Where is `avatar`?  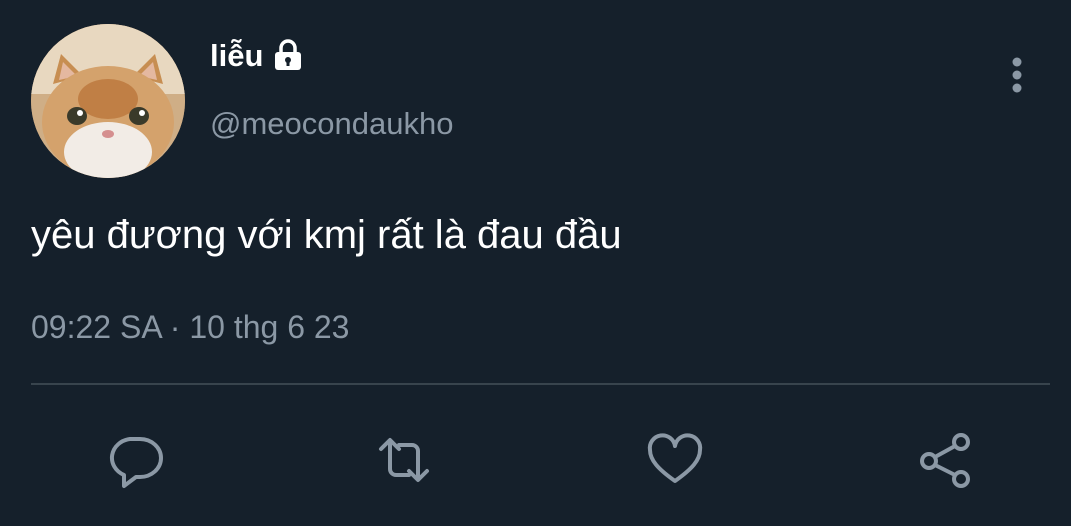
avatar is located at coordinates (108, 101).